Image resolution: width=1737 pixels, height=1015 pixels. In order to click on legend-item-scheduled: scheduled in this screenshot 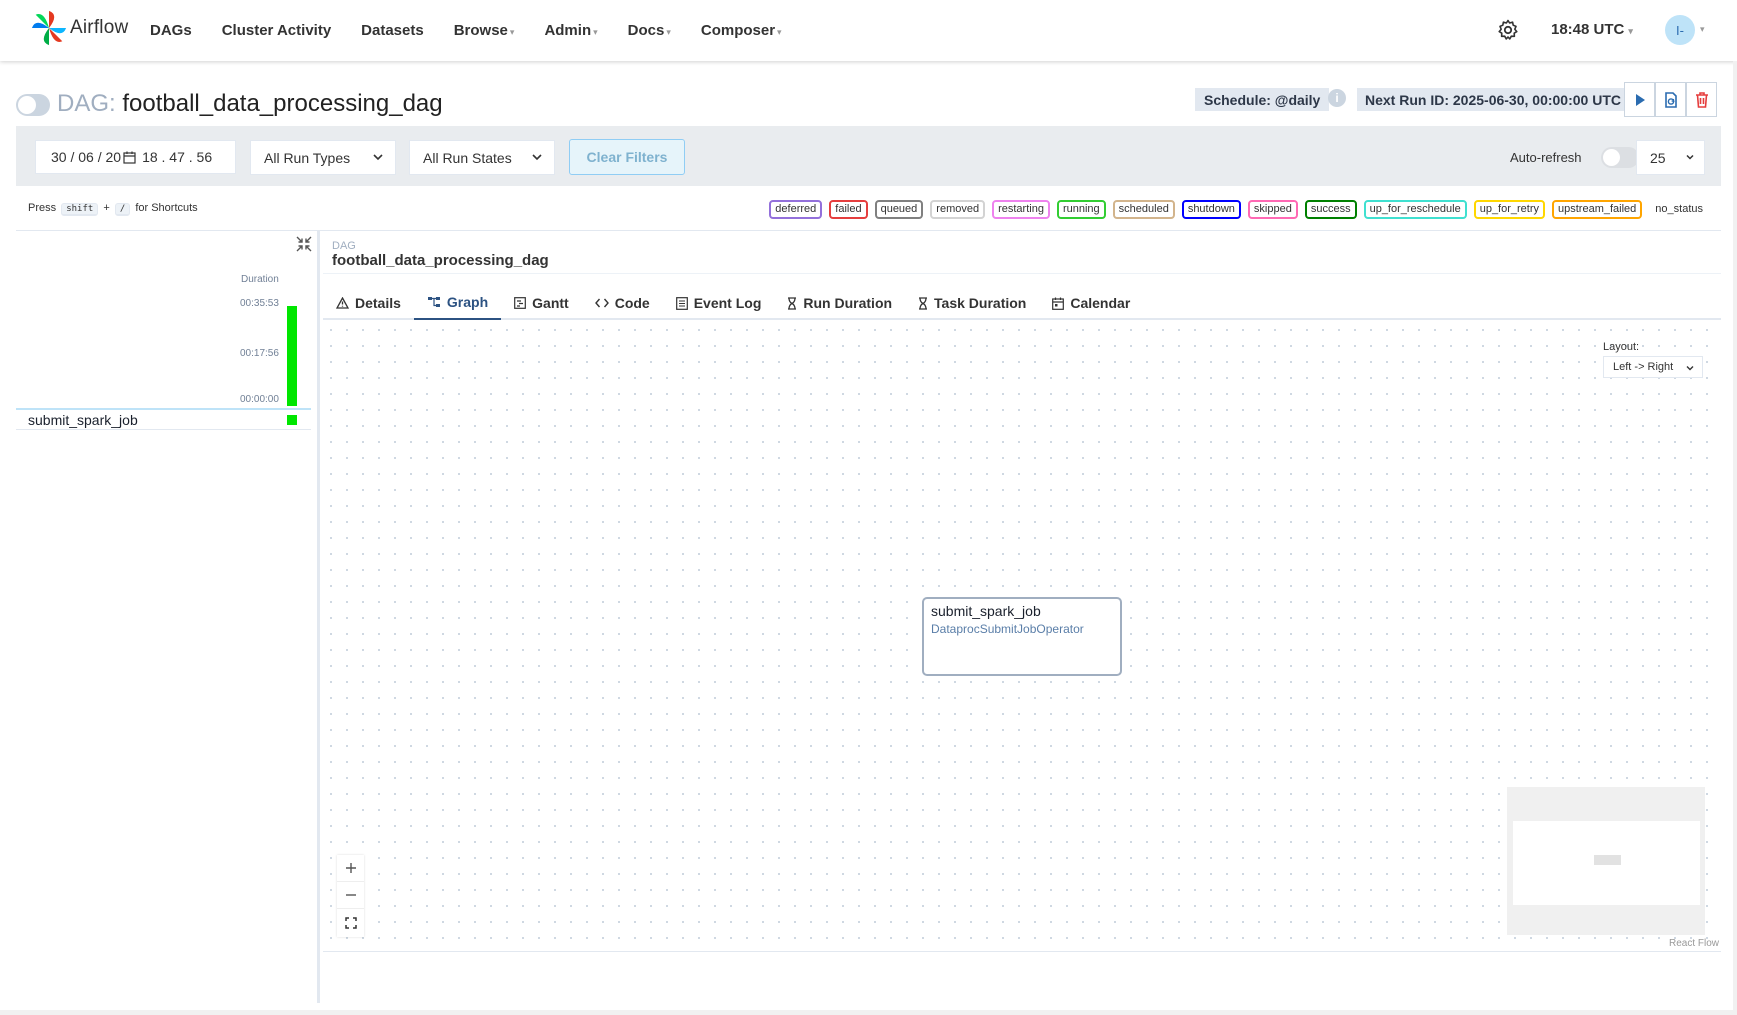, I will do `click(1143, 209)`.